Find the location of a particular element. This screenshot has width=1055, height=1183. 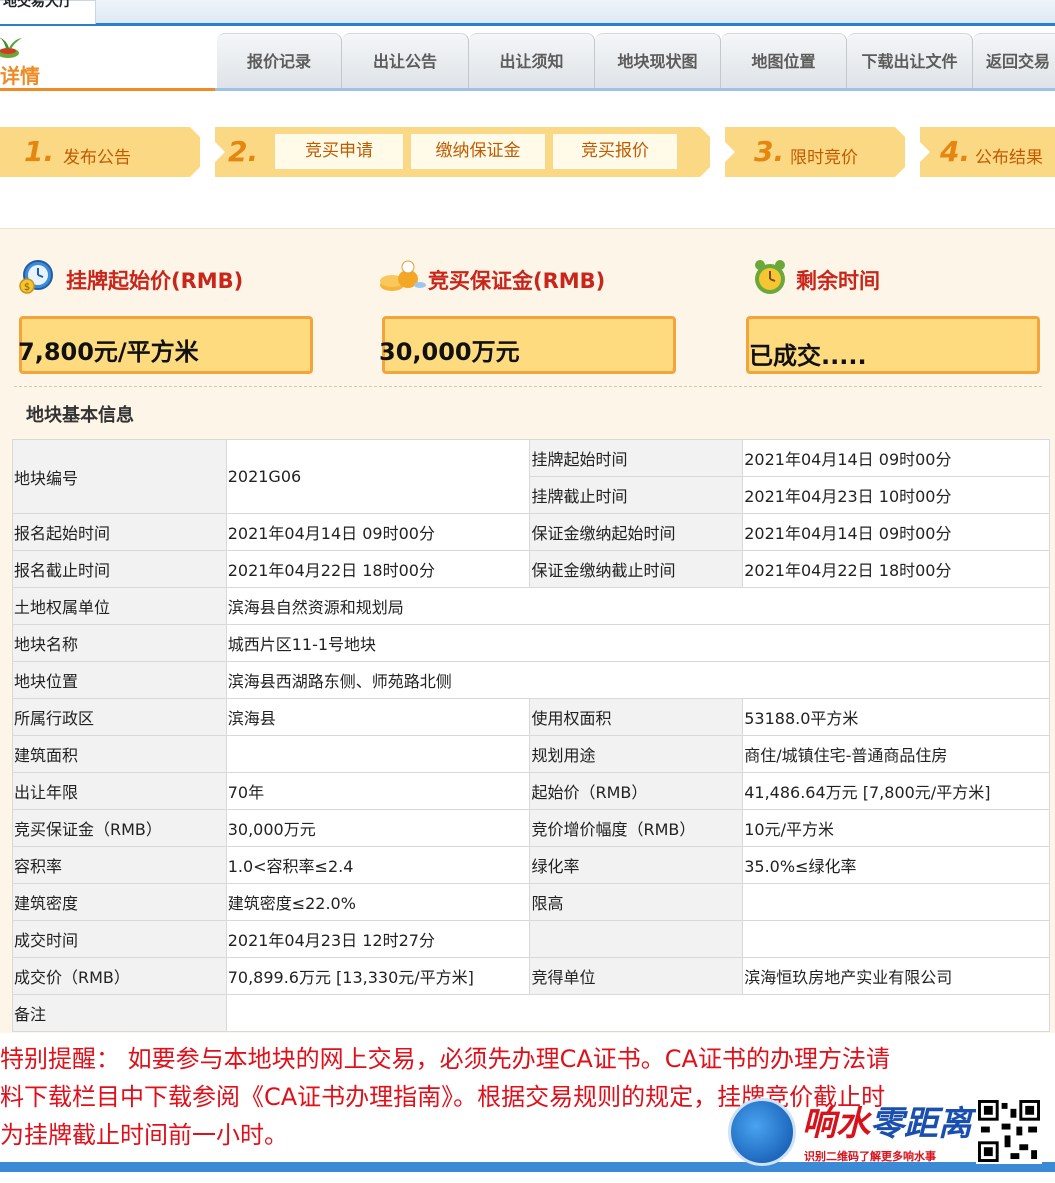

table-row: 成交时间 2021年04月23日 12时27分 is located at coordinates (531, 939).